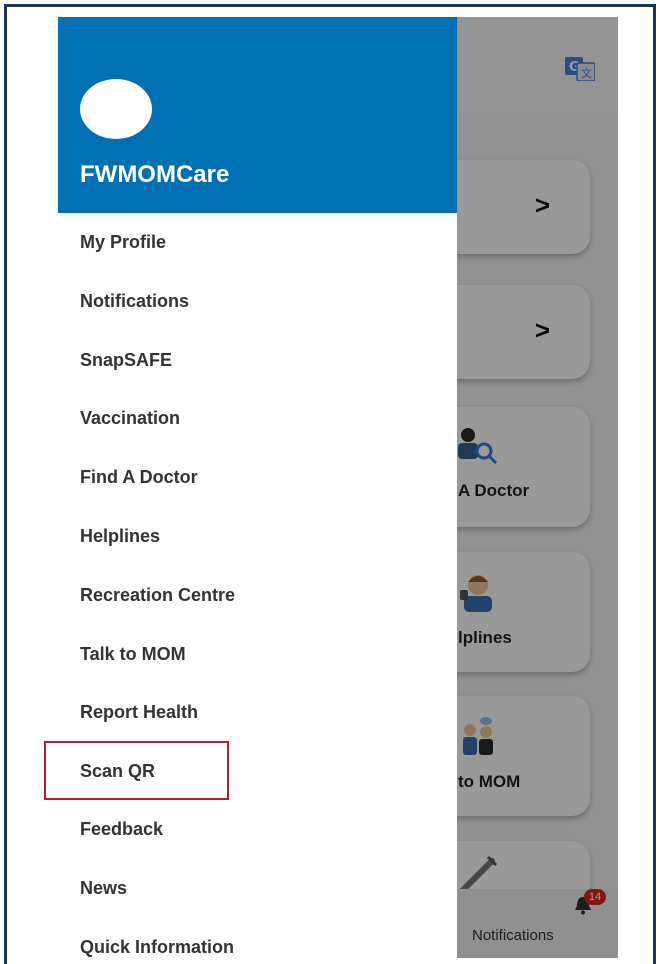  I want to click on menu-item-quick-information: Quick Information, so click(157, 947).